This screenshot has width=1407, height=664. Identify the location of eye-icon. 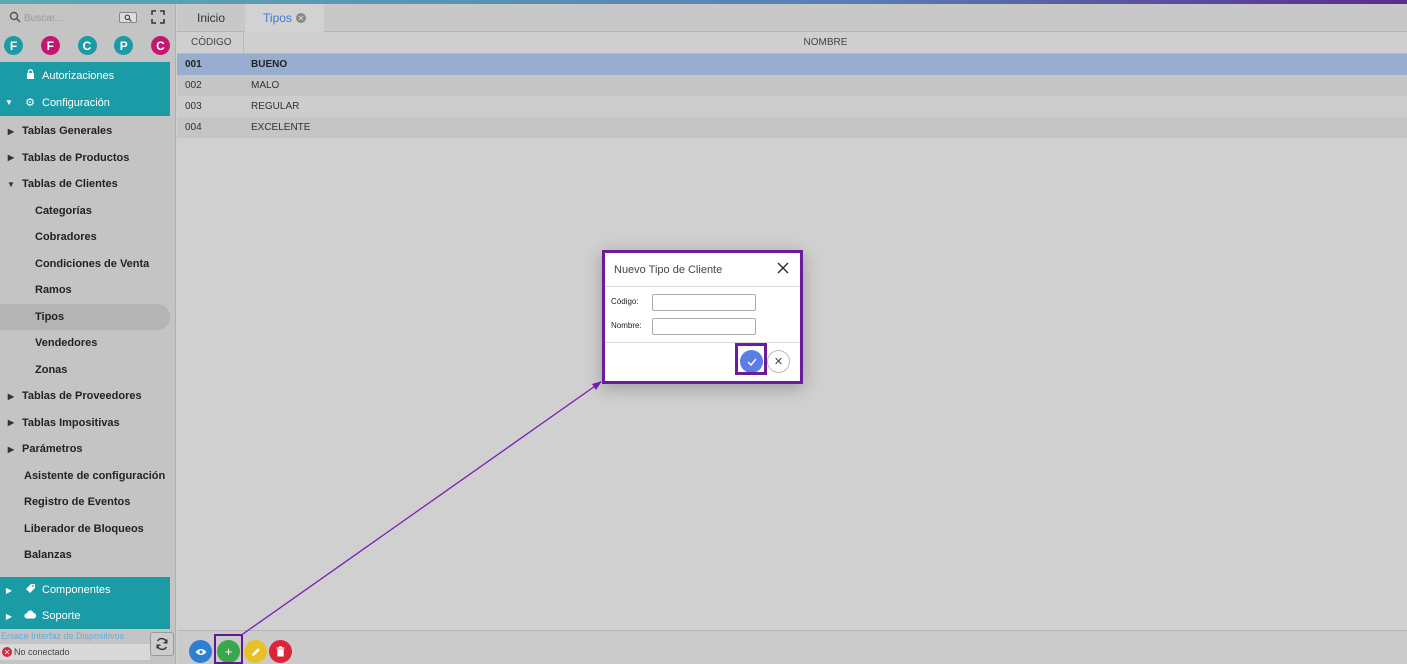
(200, 651).